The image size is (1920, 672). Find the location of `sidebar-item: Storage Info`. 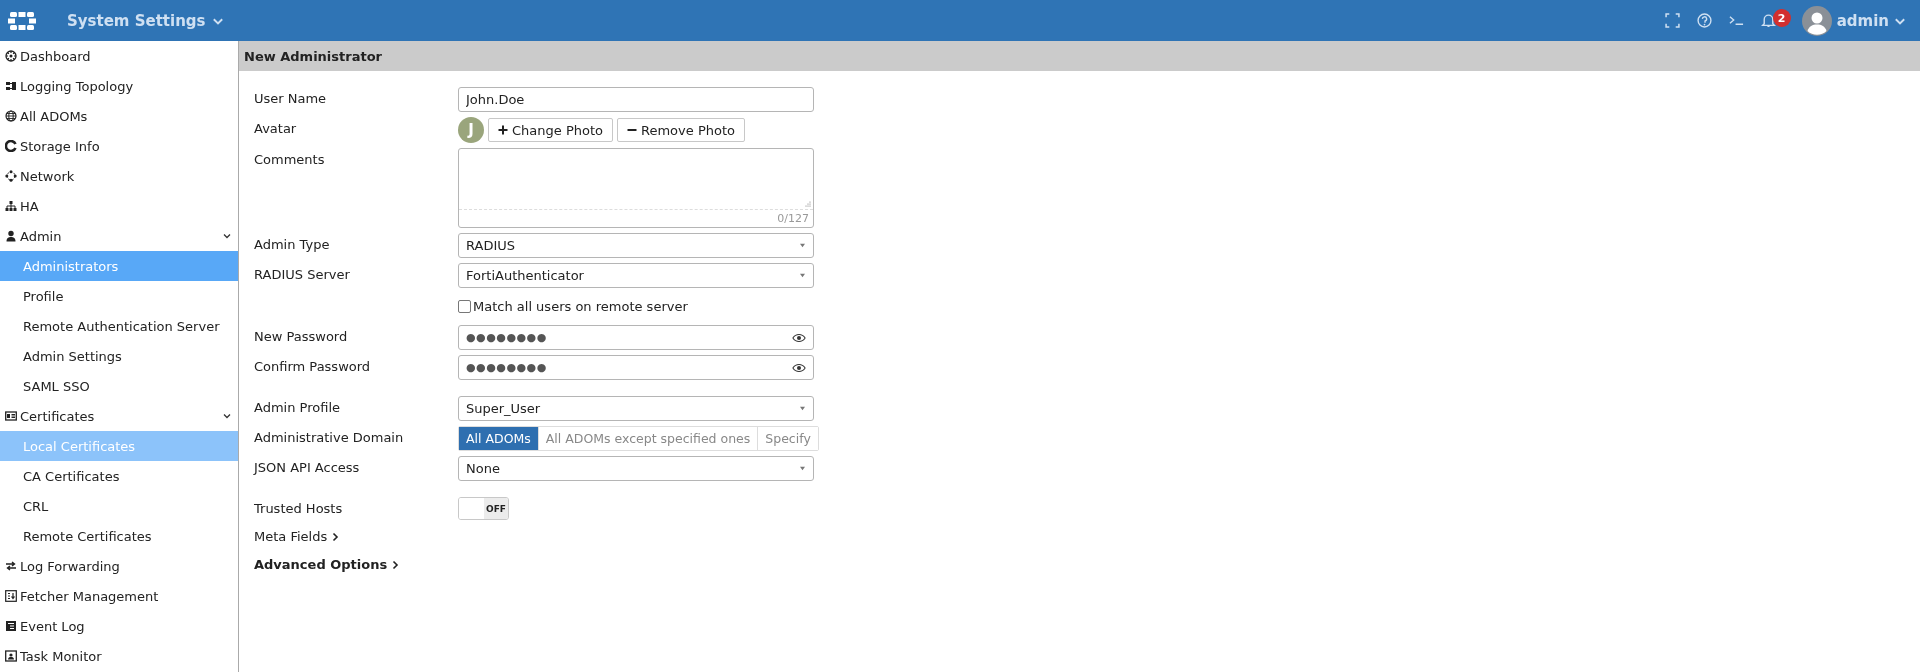

sidebar-item: Storage Info is located at coordinates (119, 146).